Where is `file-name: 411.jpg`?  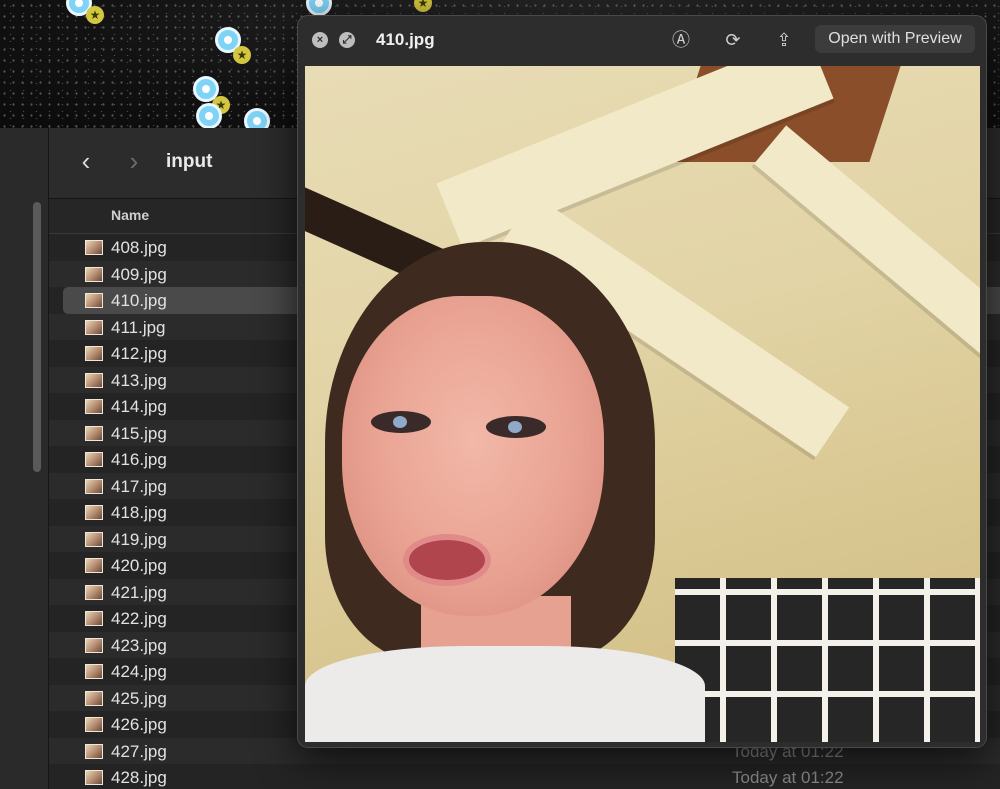 file-name: 411.jpg is located at coordinates (138, 327).